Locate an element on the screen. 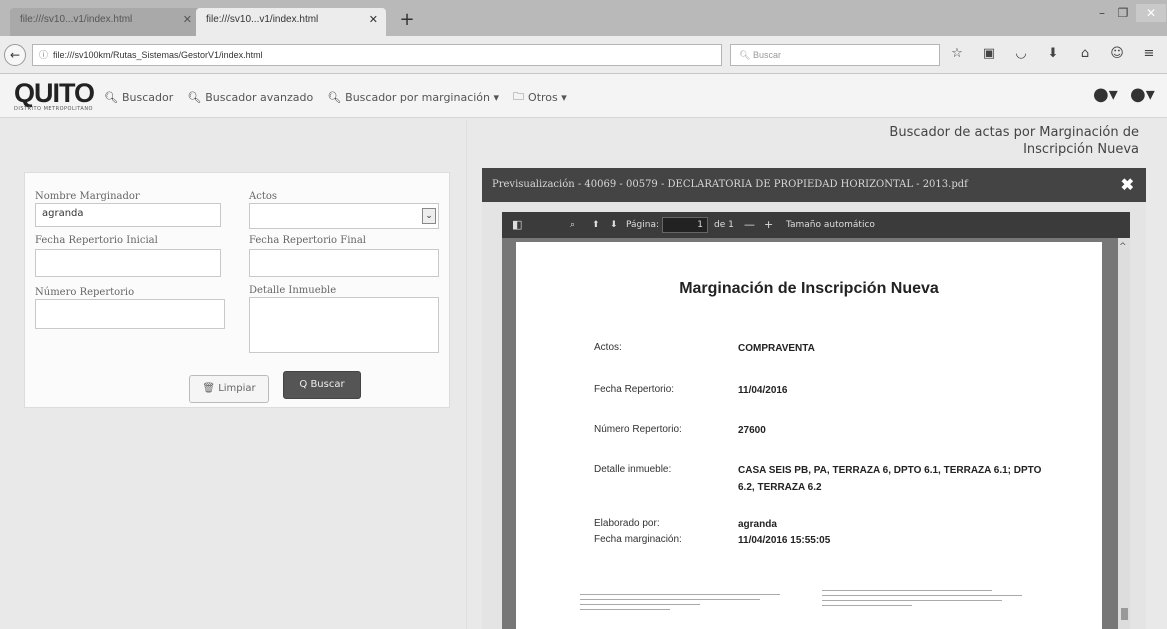 The image size is (1167, 629). new-tab-button: + is located at coordinates (407, 21).